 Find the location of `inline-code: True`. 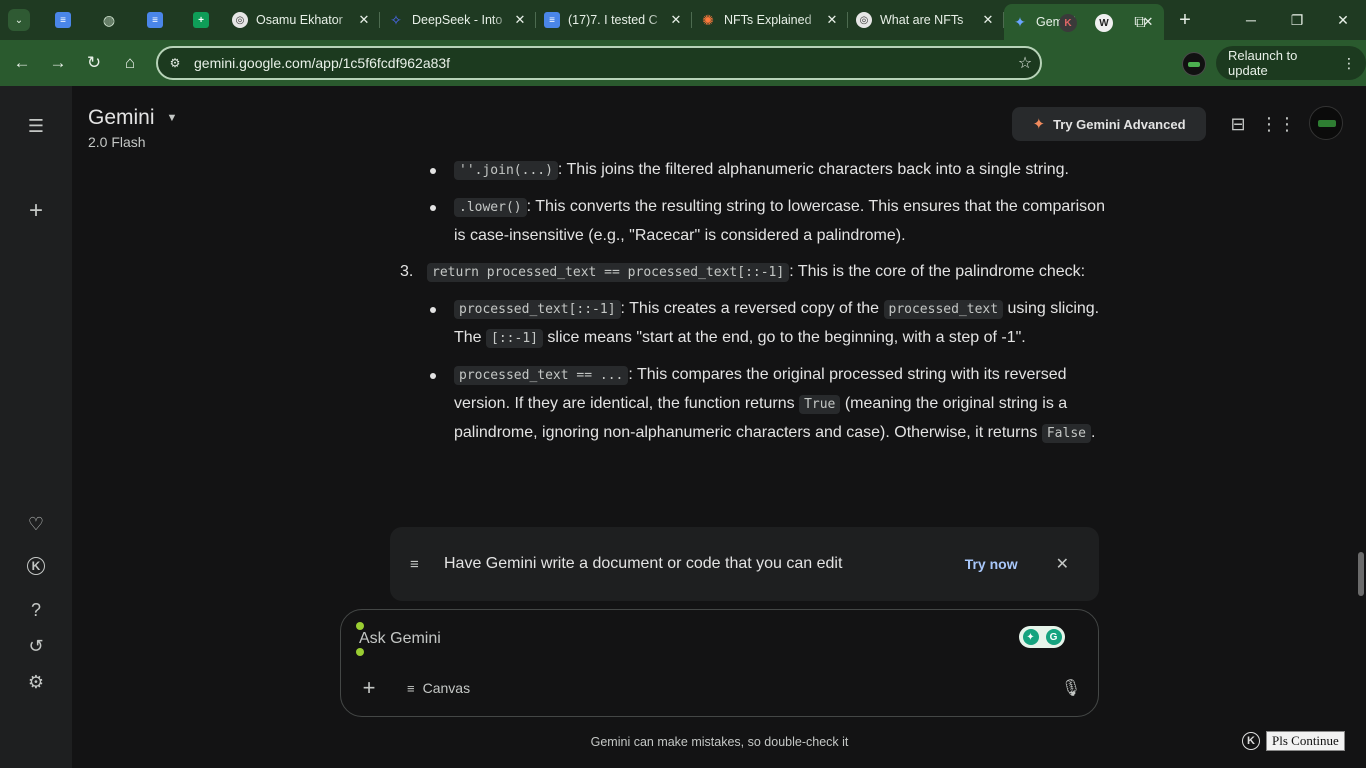

inline-code: True is located at coordinates (820, 404).